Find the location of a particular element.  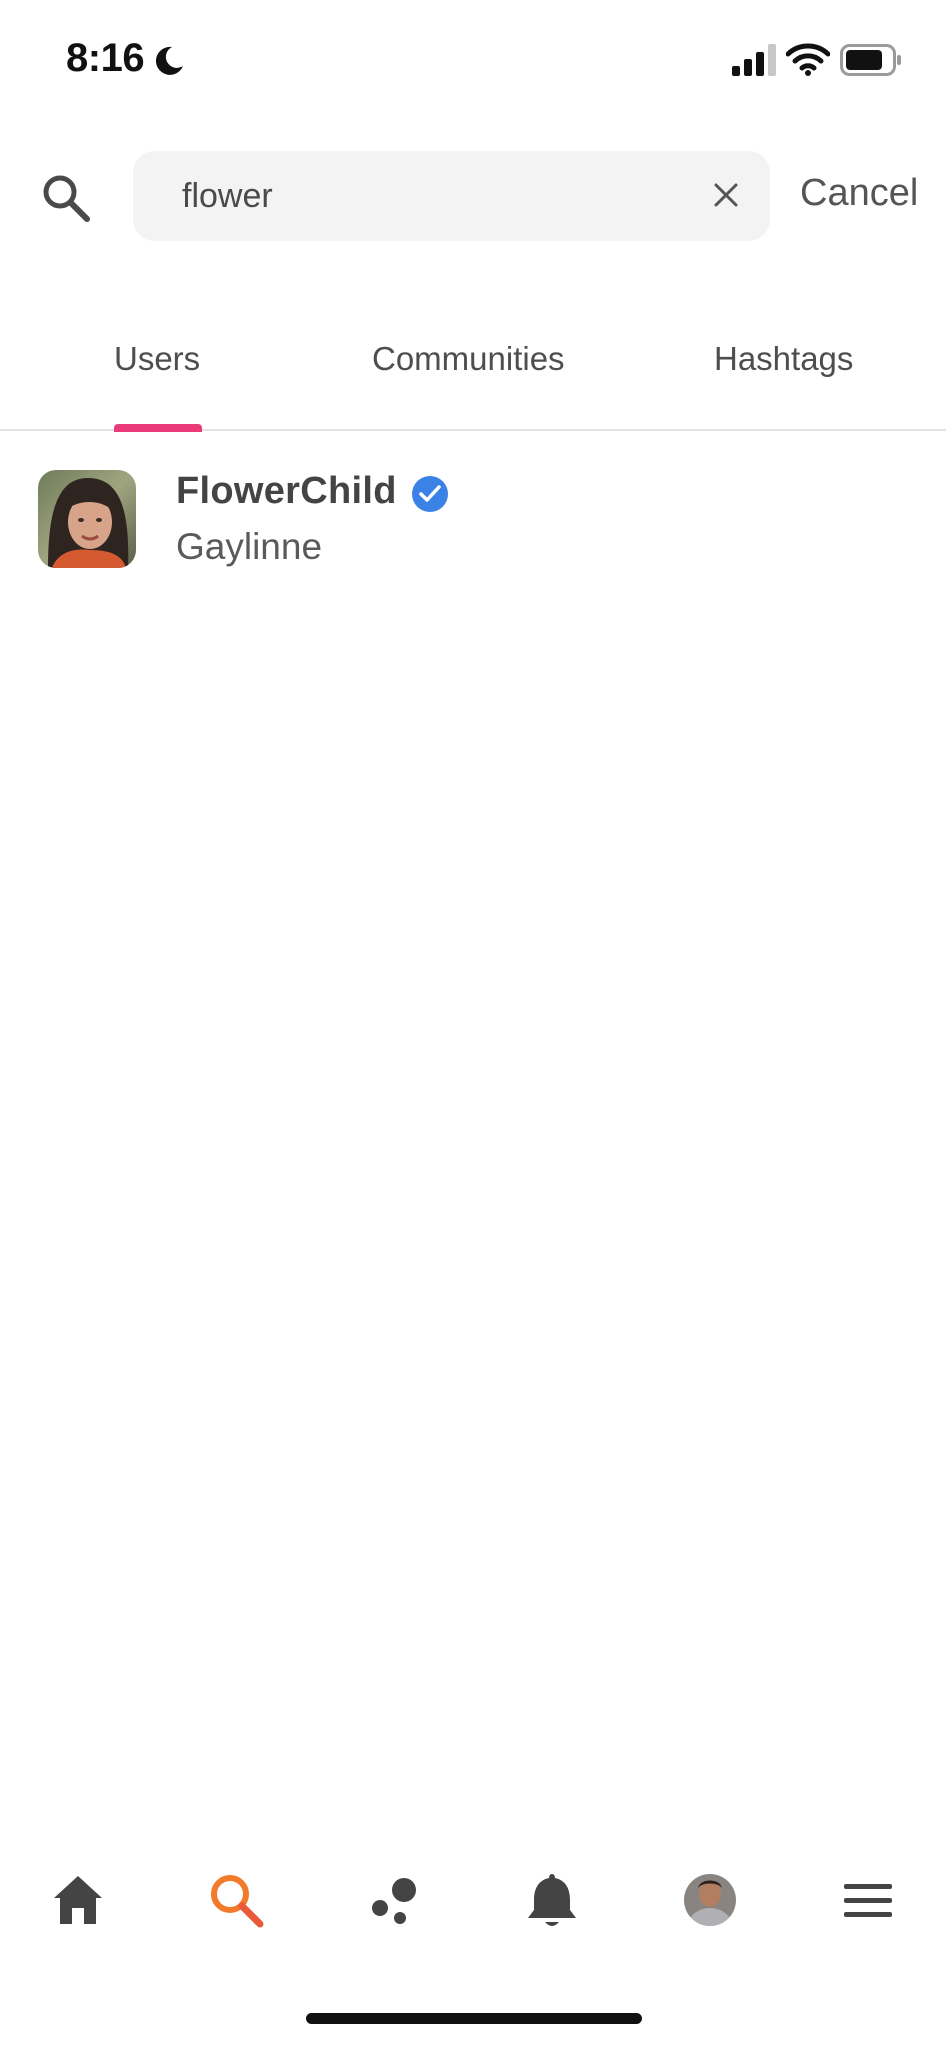

active-tab-indicator is located at coordinates (158, 428).